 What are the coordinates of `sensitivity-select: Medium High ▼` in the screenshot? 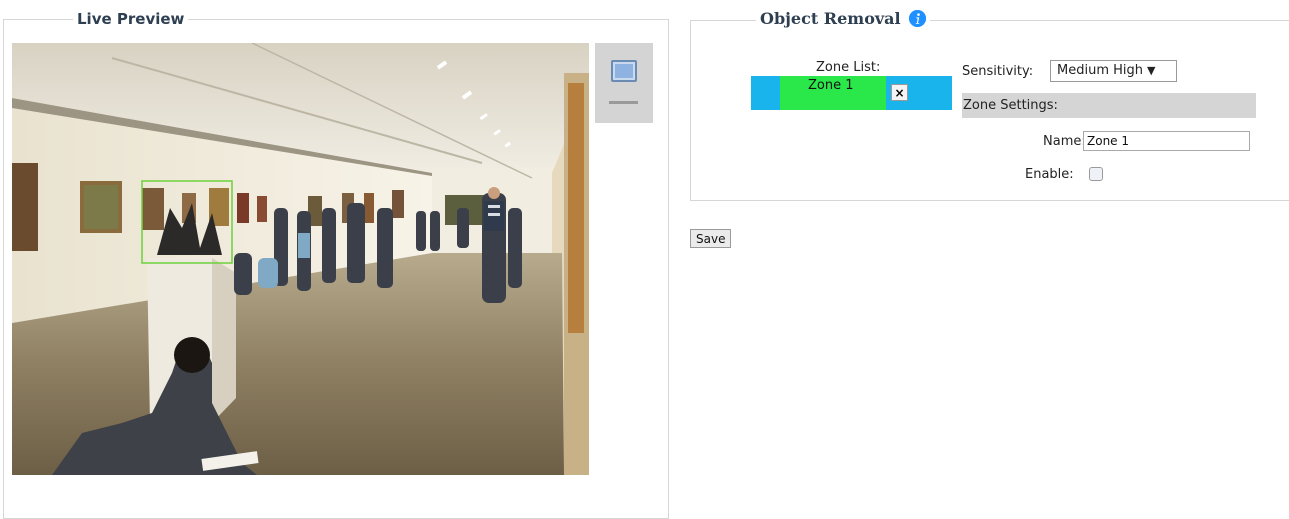 It's located at (1113, 71).